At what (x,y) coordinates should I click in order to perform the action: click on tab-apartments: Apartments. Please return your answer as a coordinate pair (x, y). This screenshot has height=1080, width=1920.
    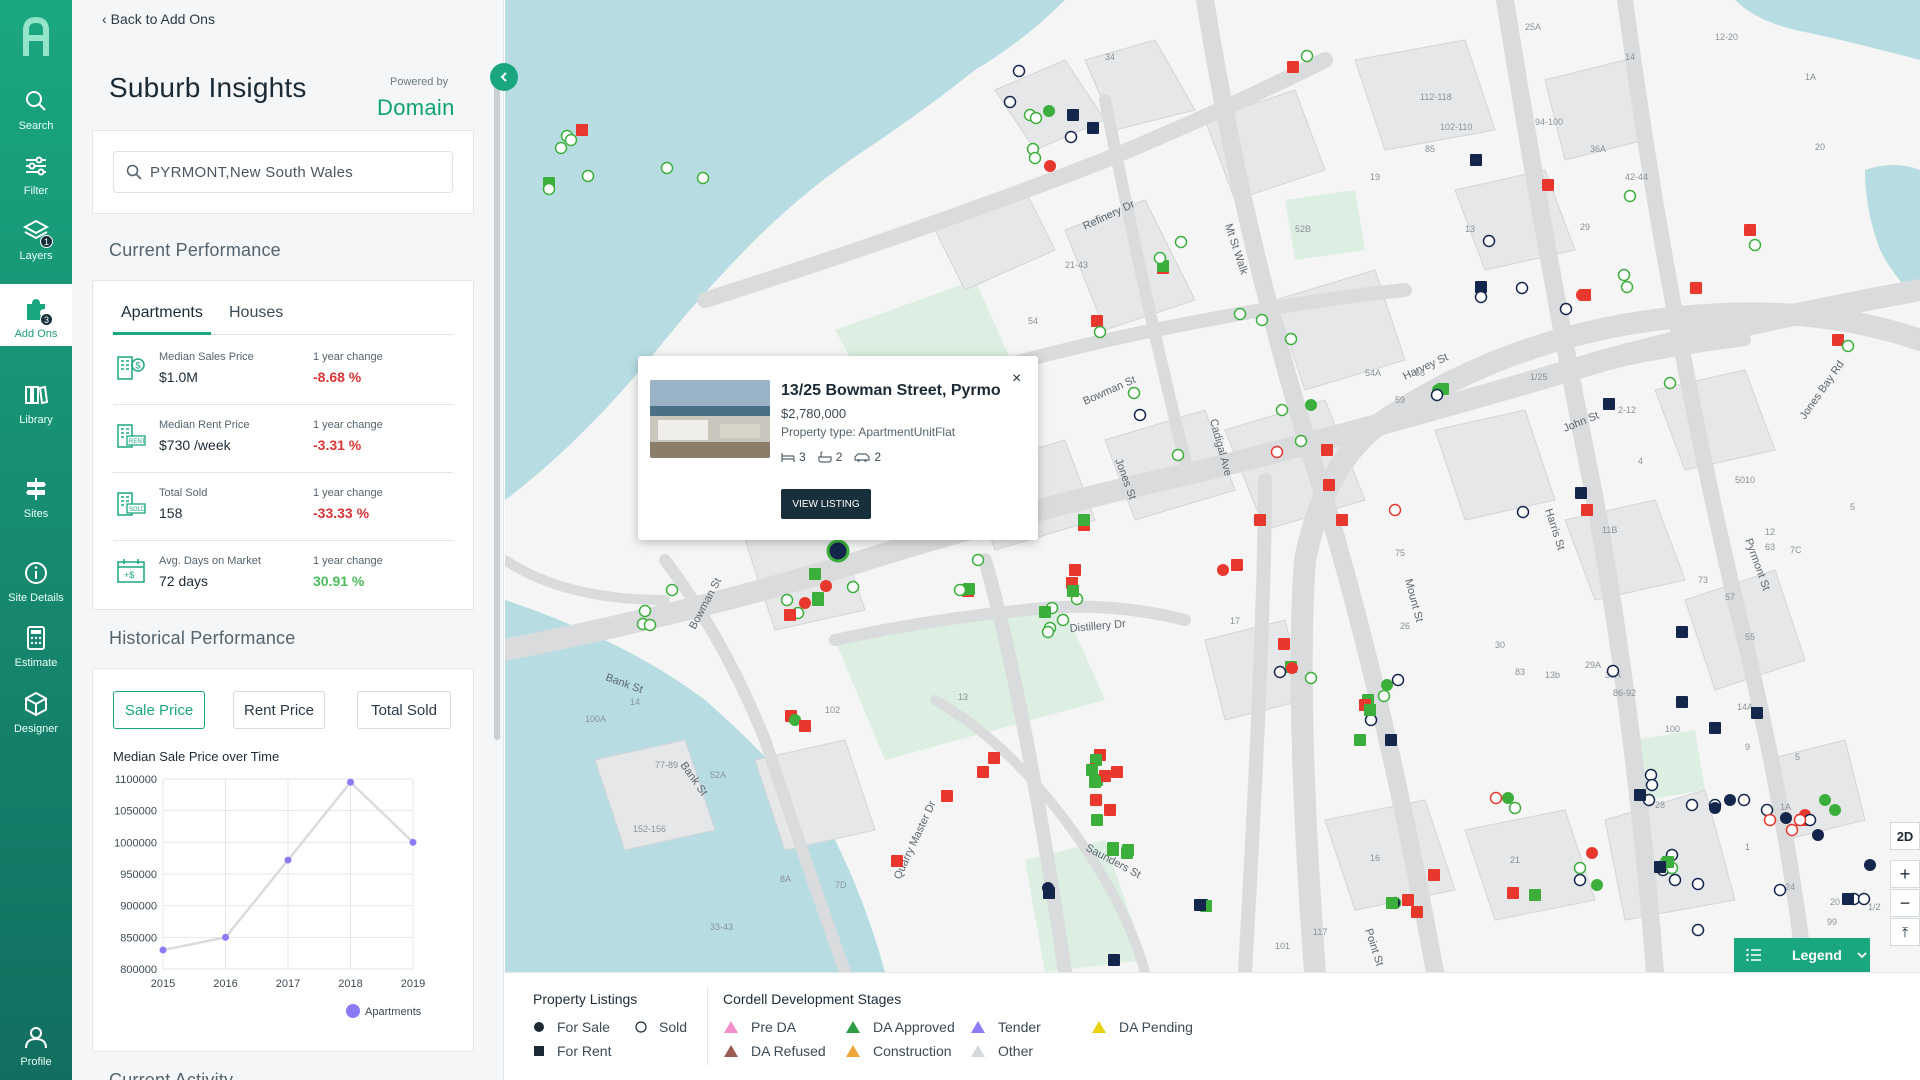
    Looking at the image, I should click on (162, 315).